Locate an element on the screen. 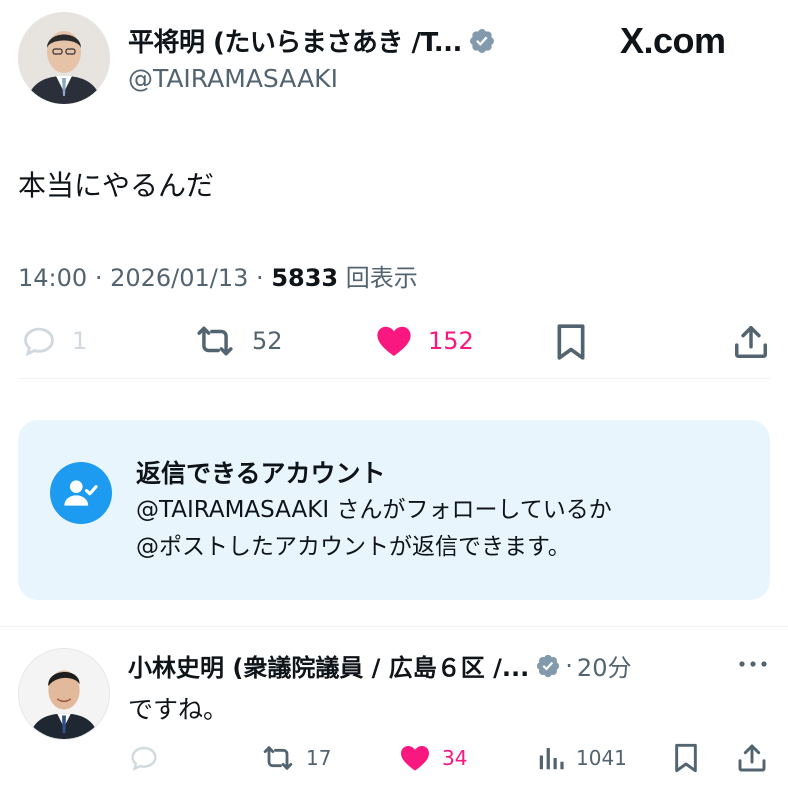  retweet-button: 52 is located at coordinates (237, 341).